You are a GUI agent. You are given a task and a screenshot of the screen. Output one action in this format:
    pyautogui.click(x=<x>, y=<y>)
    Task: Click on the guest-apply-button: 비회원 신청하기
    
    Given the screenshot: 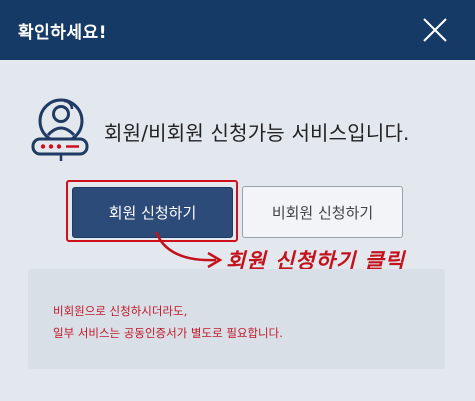 What is the action you would take?
    pyautogui.click(x=322, y=212)
    